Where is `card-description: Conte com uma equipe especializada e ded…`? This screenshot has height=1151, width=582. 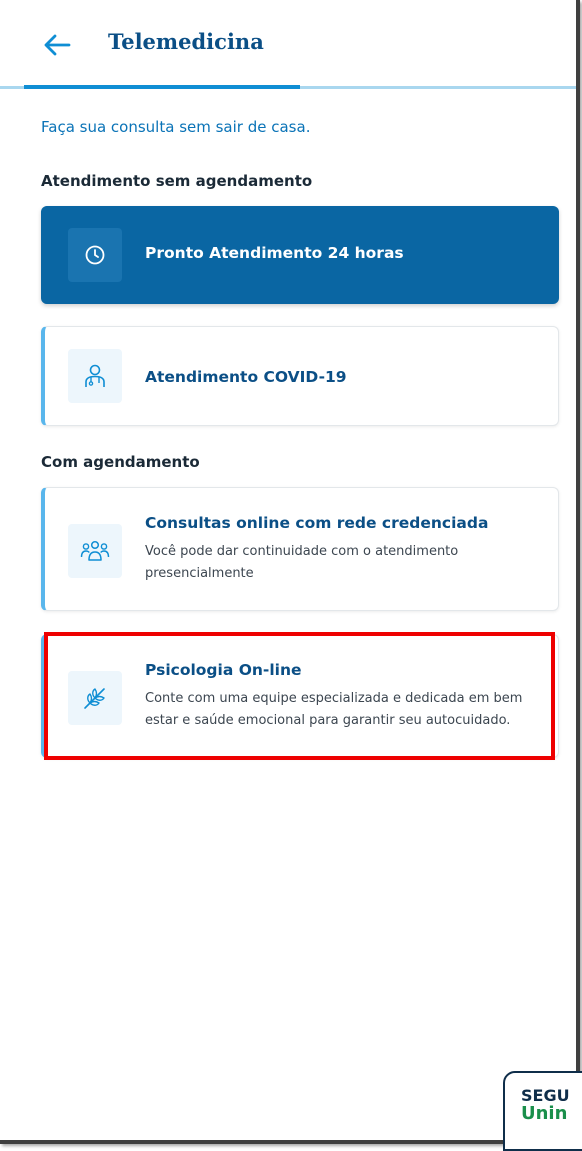 card-description: Conte com uma equipe especializada e ded… is located at coordinates (334, 709).